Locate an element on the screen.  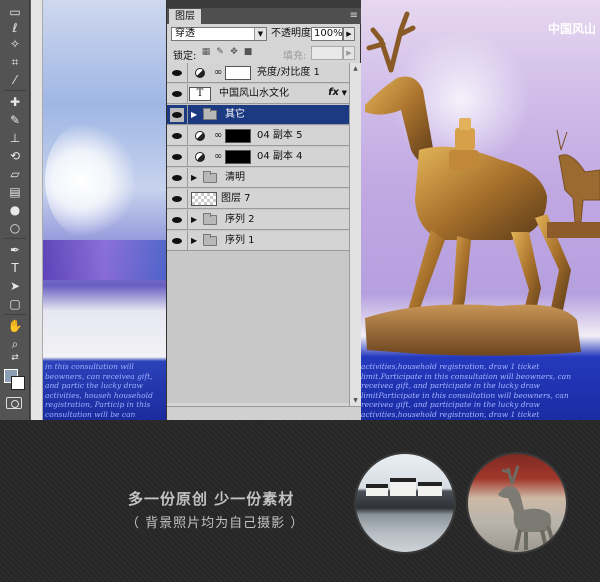
eraser-tool-icon: ▱ is located at coordinates (15, 174).